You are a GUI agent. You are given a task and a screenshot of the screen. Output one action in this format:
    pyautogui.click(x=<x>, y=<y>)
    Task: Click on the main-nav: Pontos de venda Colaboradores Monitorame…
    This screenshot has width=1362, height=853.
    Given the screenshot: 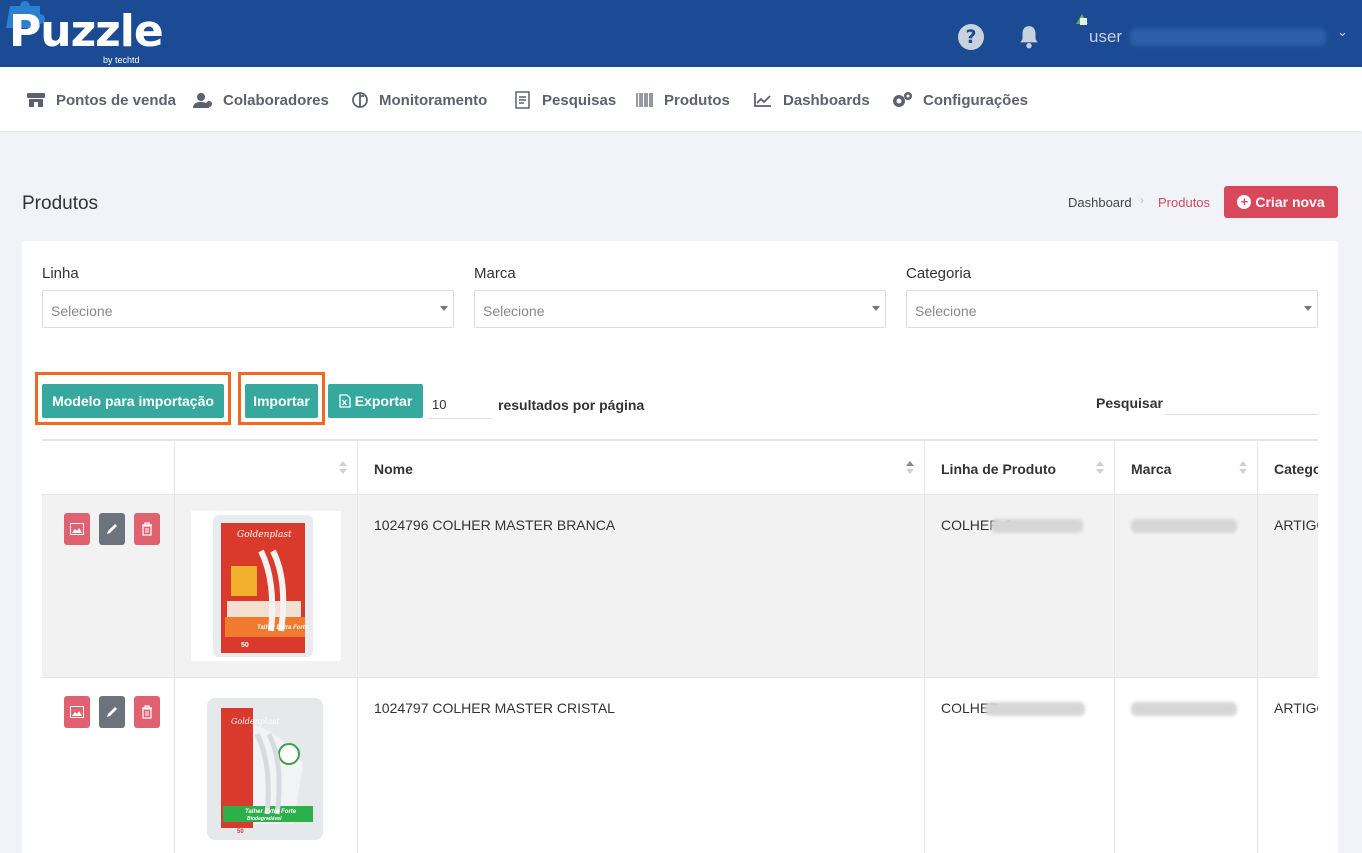 What is the action you would take?
    pyautogui.click(x=681, y=99)
    